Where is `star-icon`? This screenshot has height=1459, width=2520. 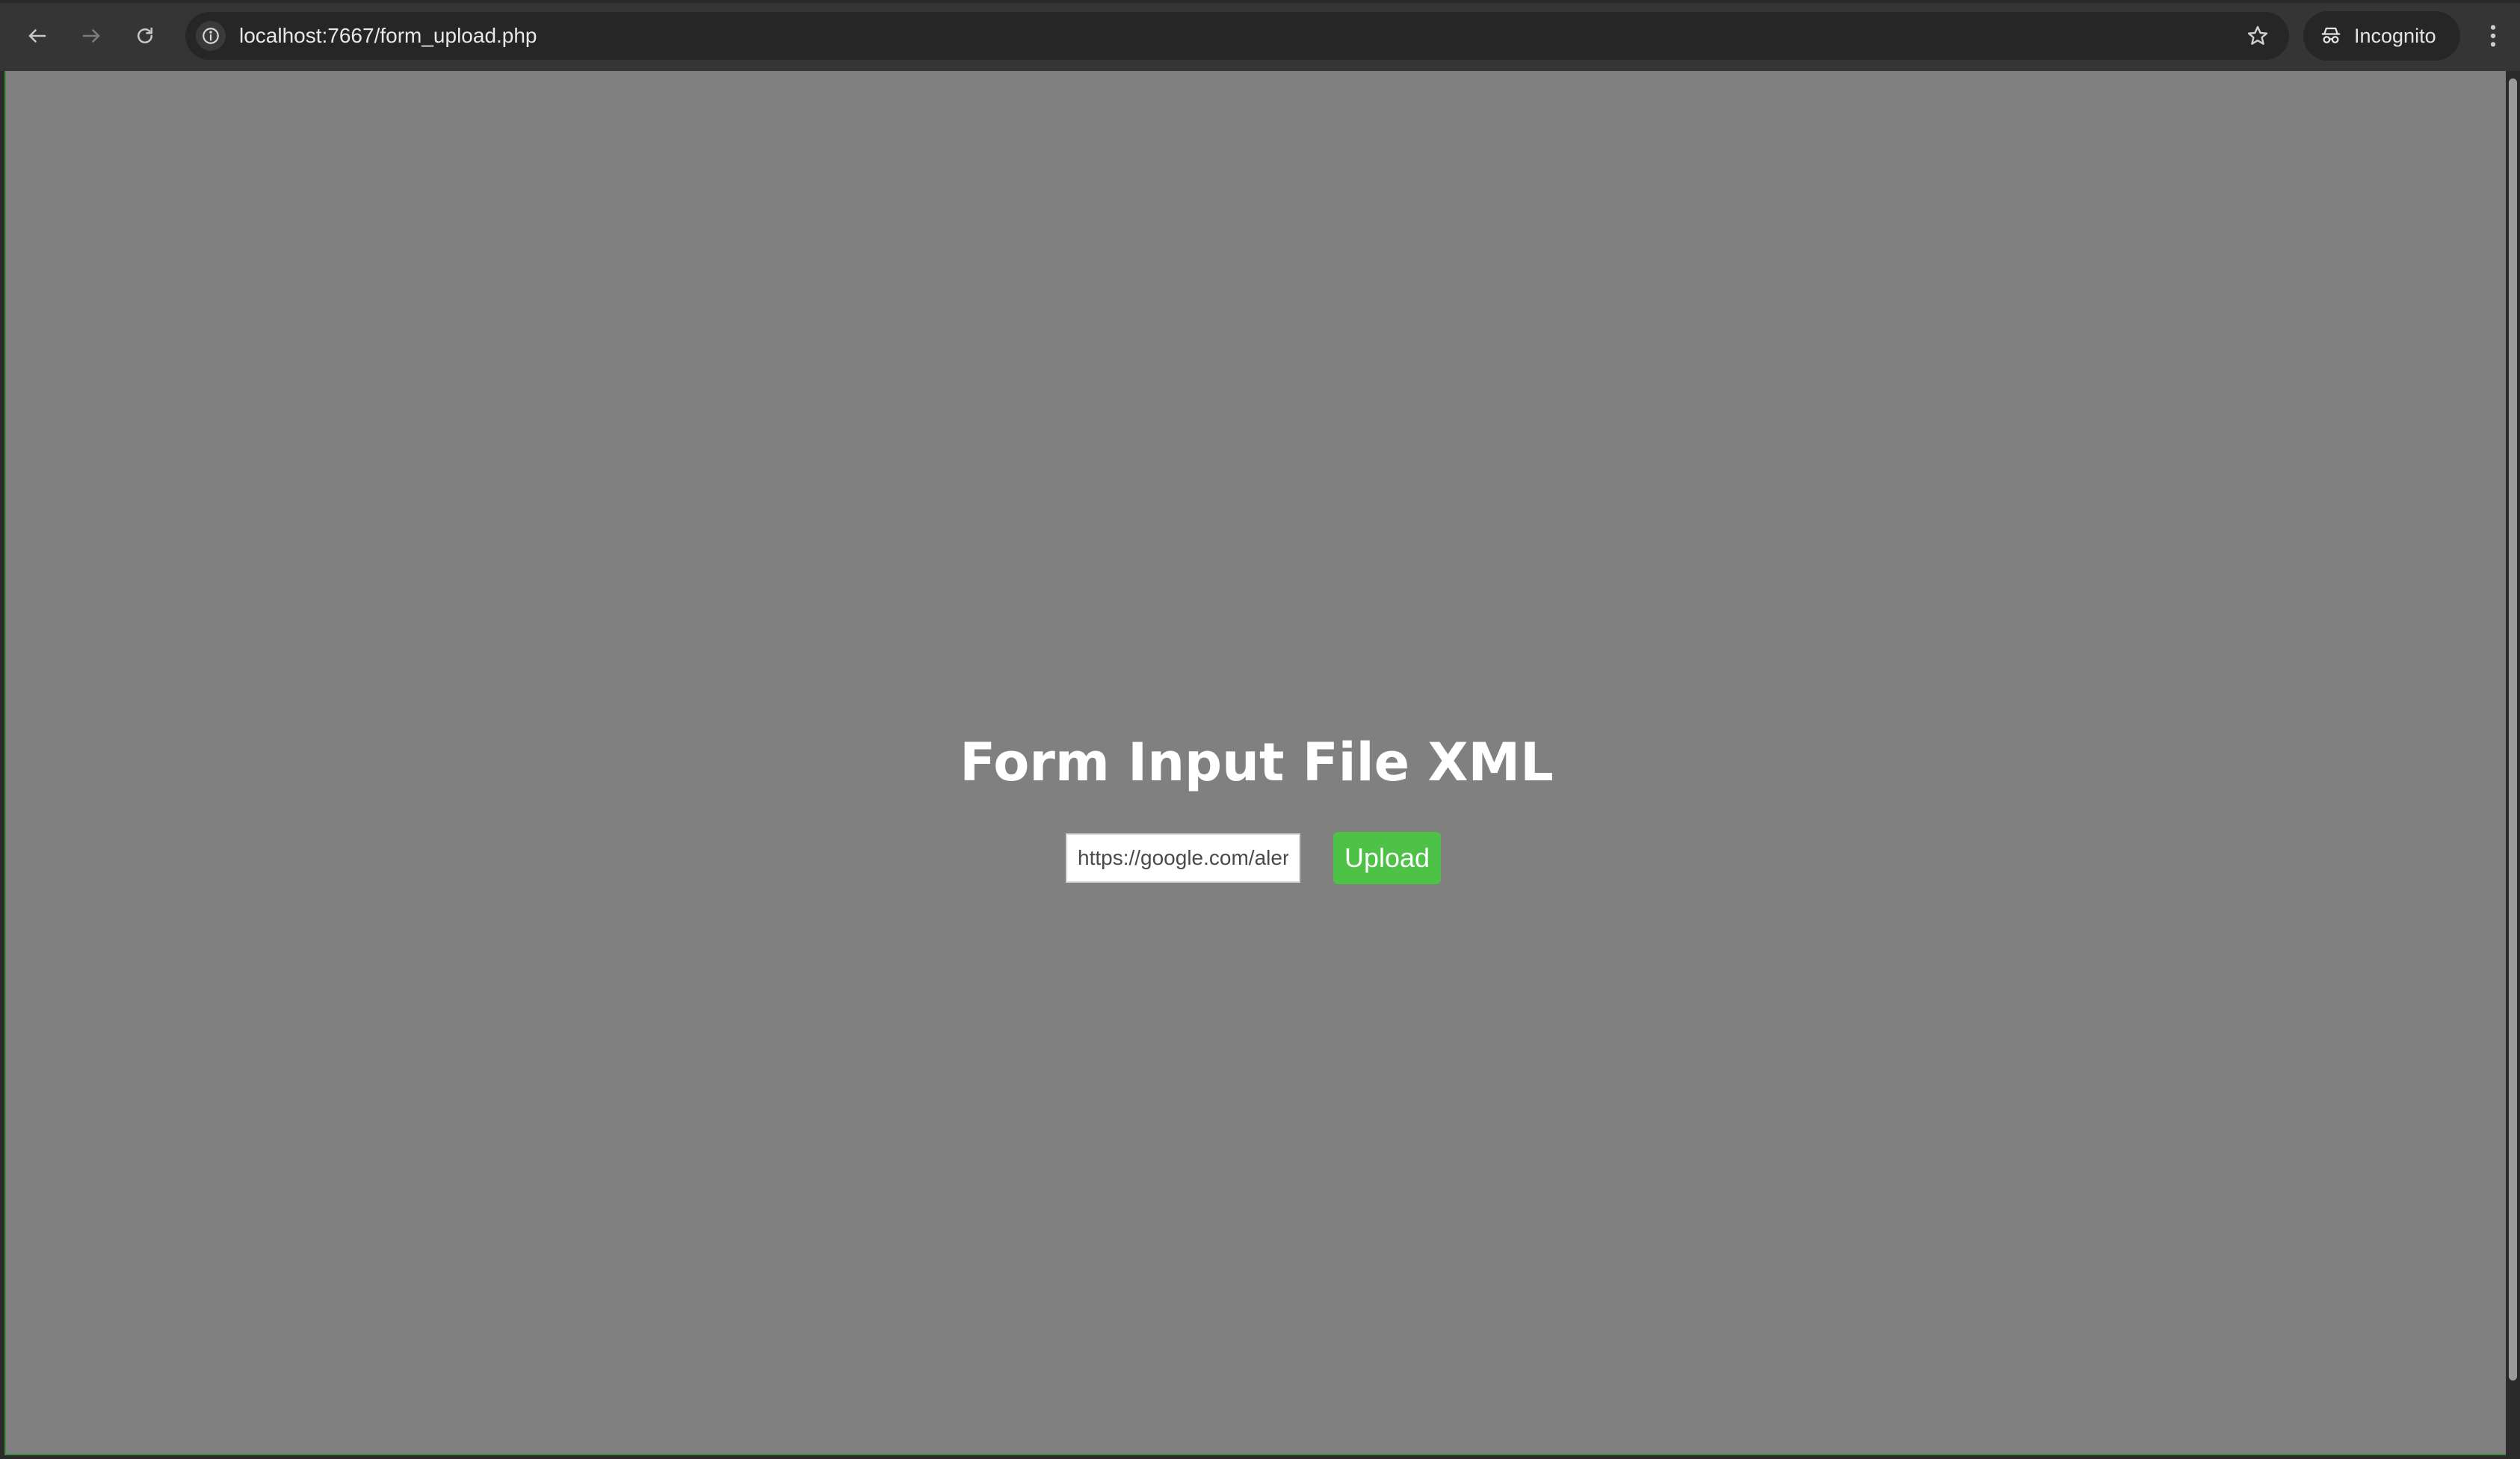 star-icon is located at coordinates (2257, 35).